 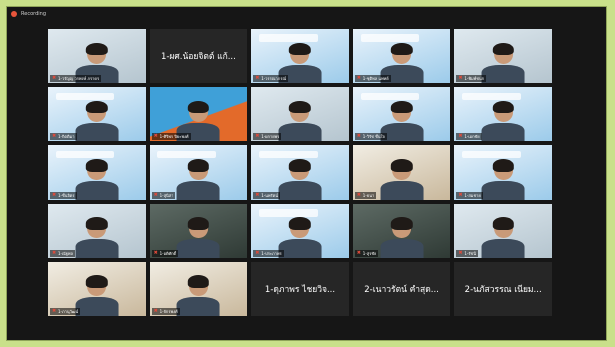 I want to click on participant-name: 1-ผกายพร, so click(x=270, y=137).